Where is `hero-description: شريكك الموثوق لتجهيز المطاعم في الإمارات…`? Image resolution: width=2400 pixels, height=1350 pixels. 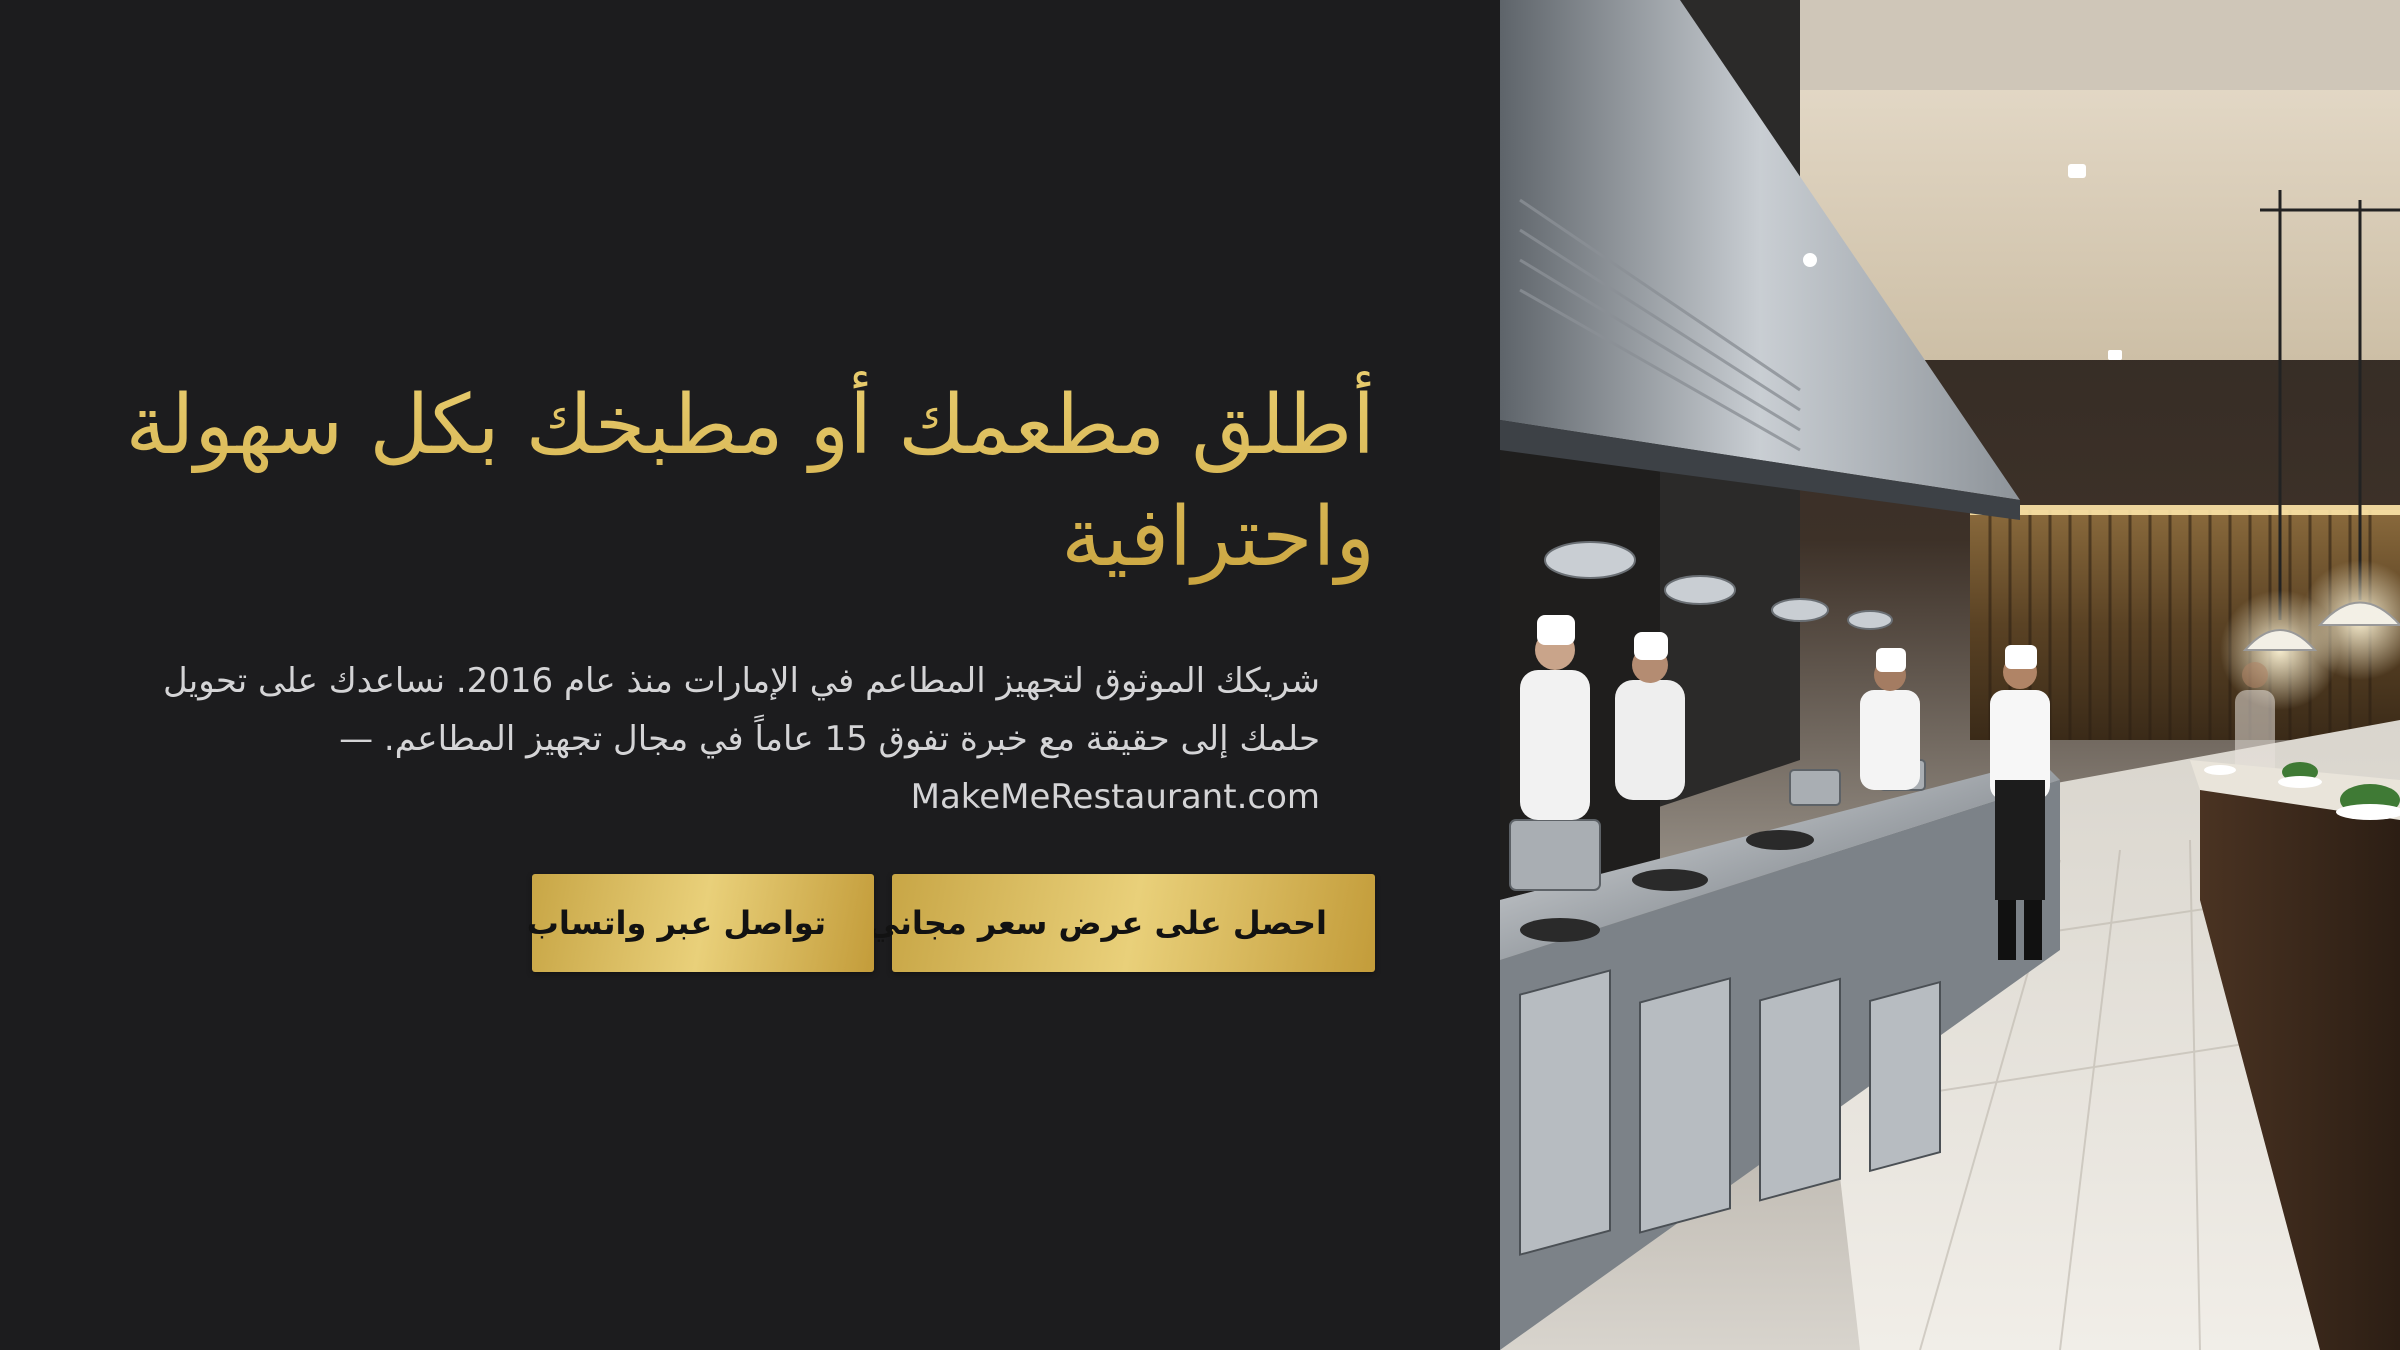
hero-description: شريكك الموثوق لتجهيز المطاعم في الإمارات… is located at coordinates (741, 739).